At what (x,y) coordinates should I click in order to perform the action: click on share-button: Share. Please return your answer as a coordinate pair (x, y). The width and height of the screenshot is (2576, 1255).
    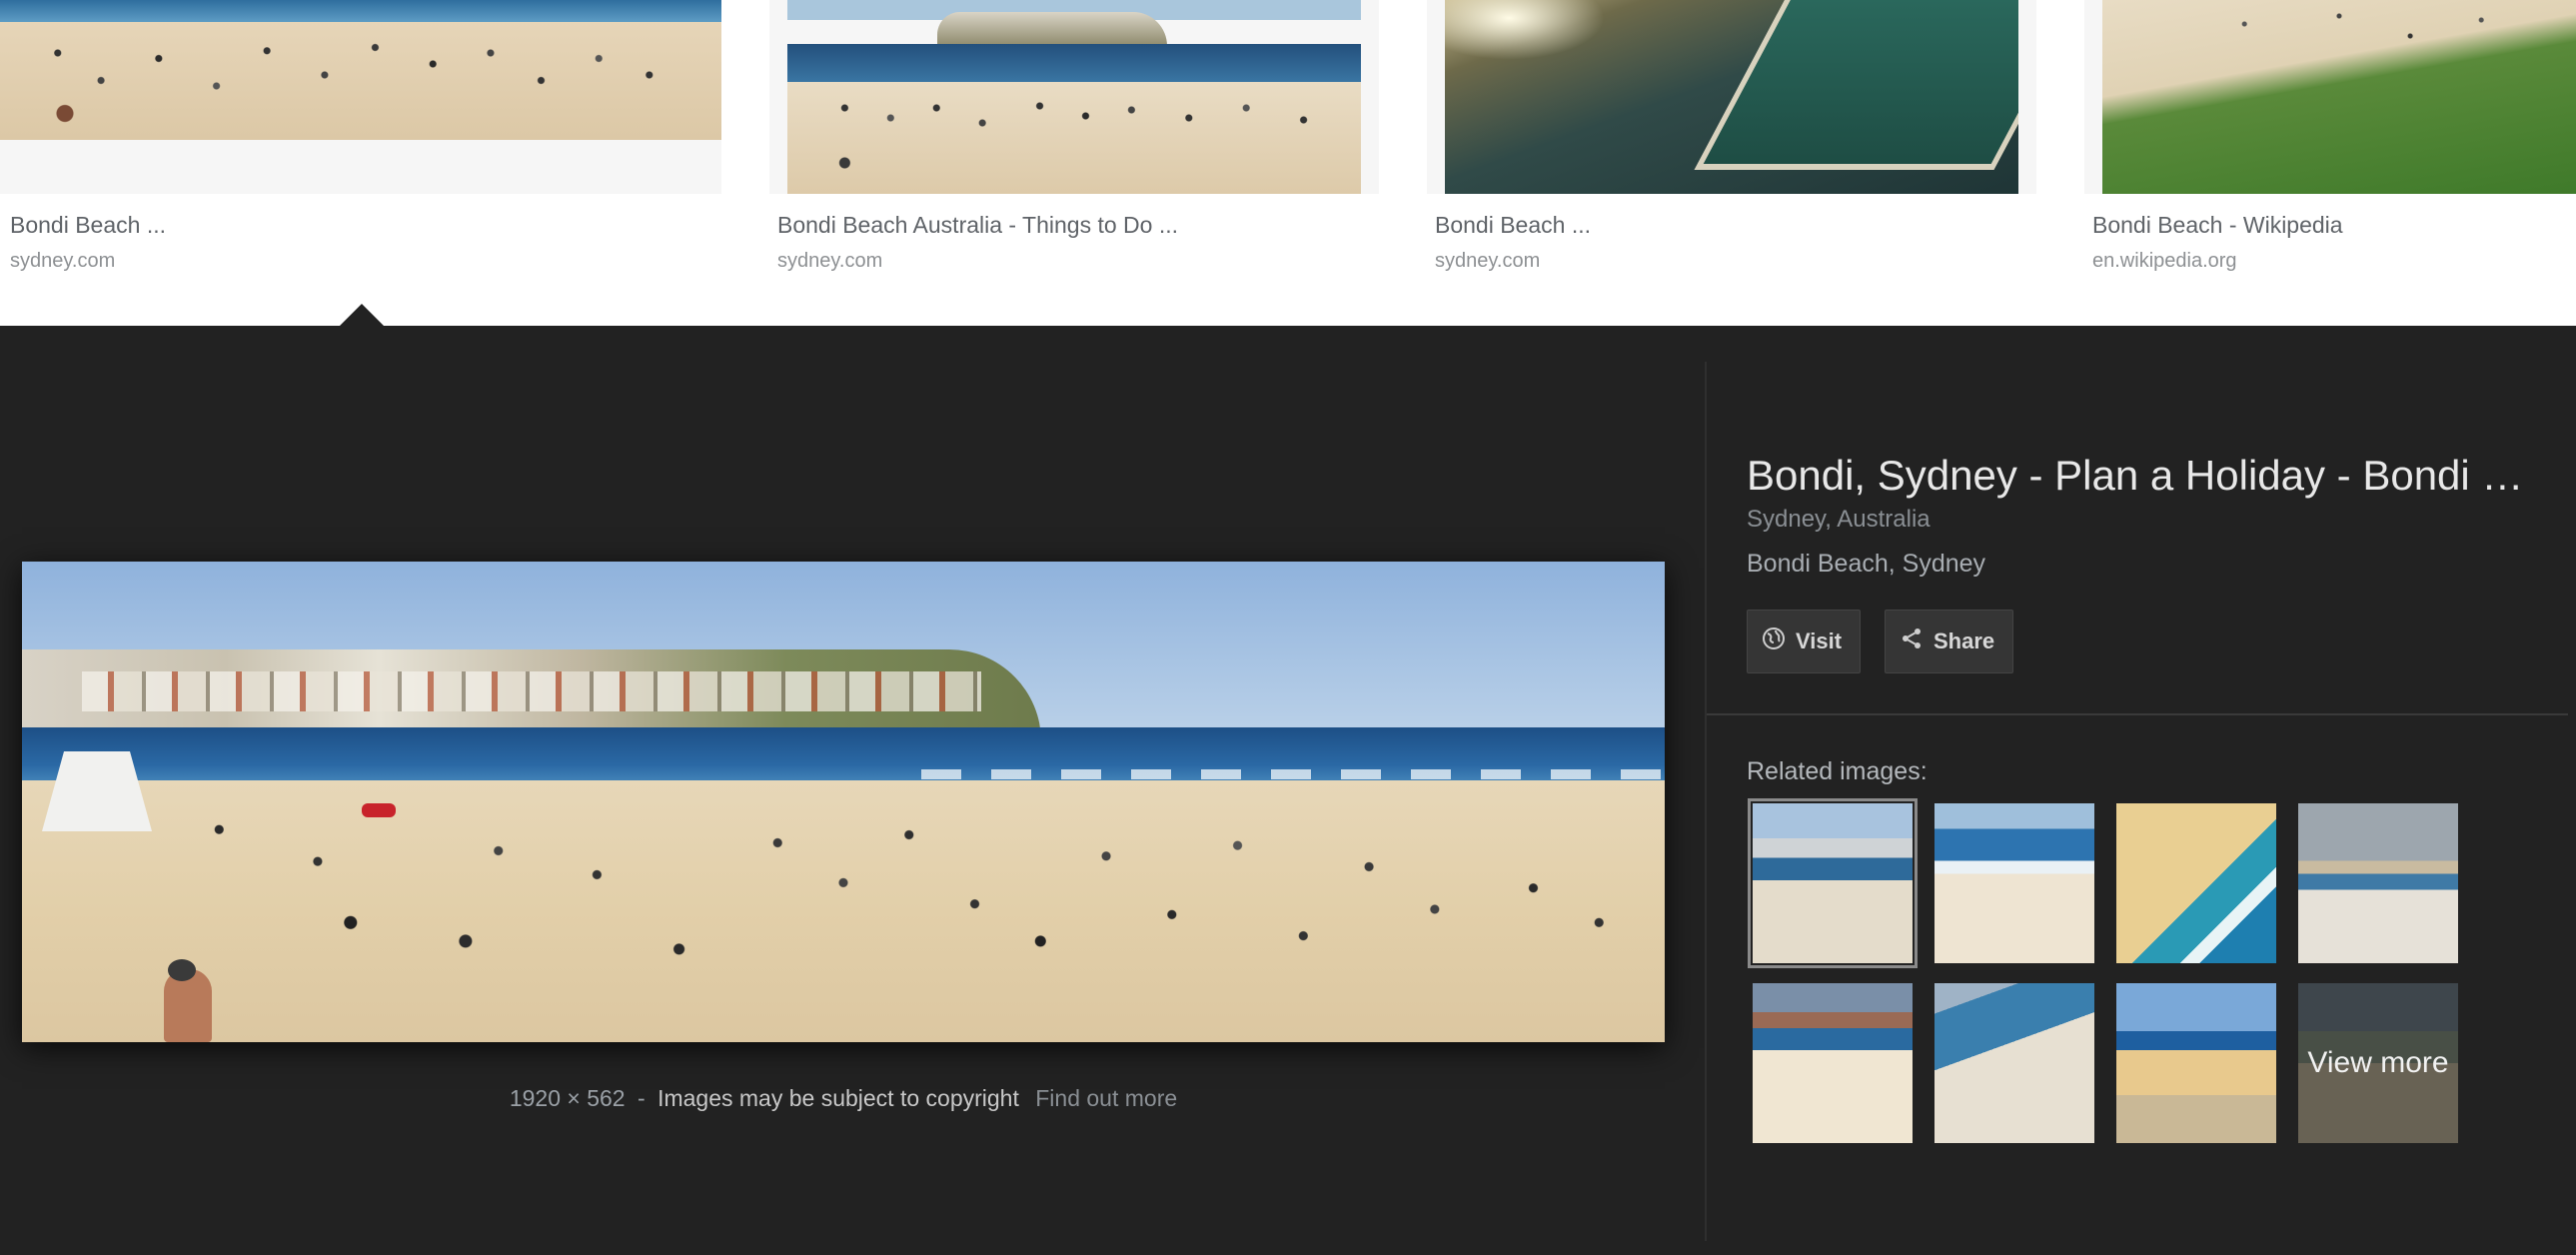
    Looking at the image, I should click on (1949, 641).